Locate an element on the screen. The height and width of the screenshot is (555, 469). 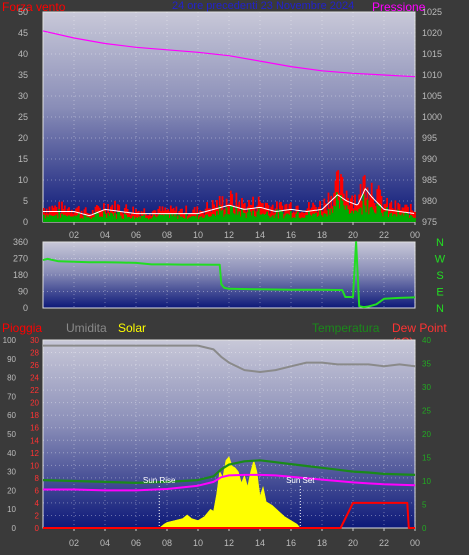
compass-label: E is located at coordinates (439, 293).